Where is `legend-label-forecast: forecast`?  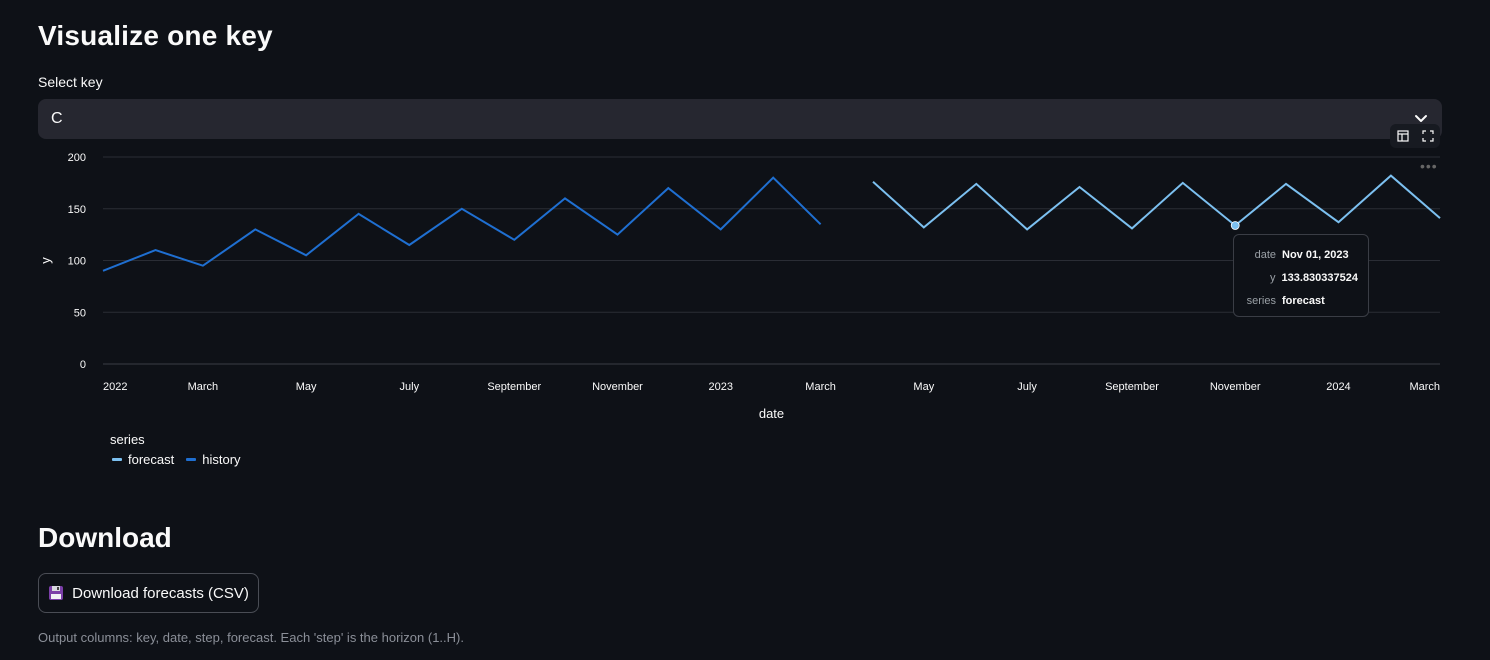 legend-label-forecast: forecast is located at coordinates (151, 459).